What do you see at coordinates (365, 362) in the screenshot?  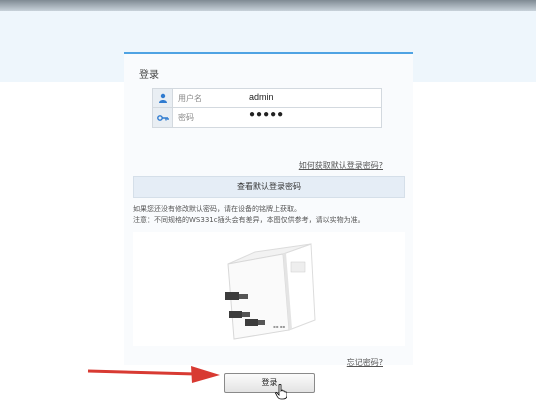 I see `forgot-password-link: 忘记密码?` at bounding box center [365, 362].